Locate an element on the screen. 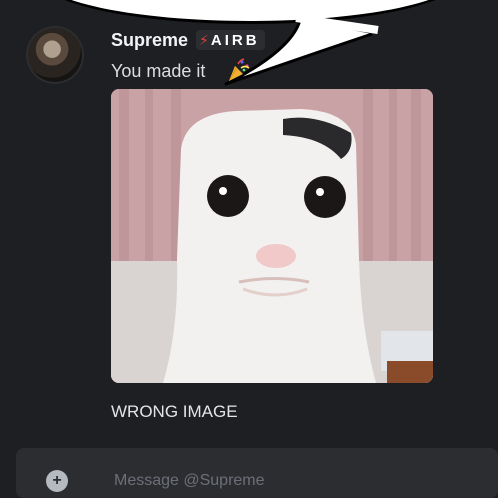  party-popper-icon is located at coordinates (239, 69).